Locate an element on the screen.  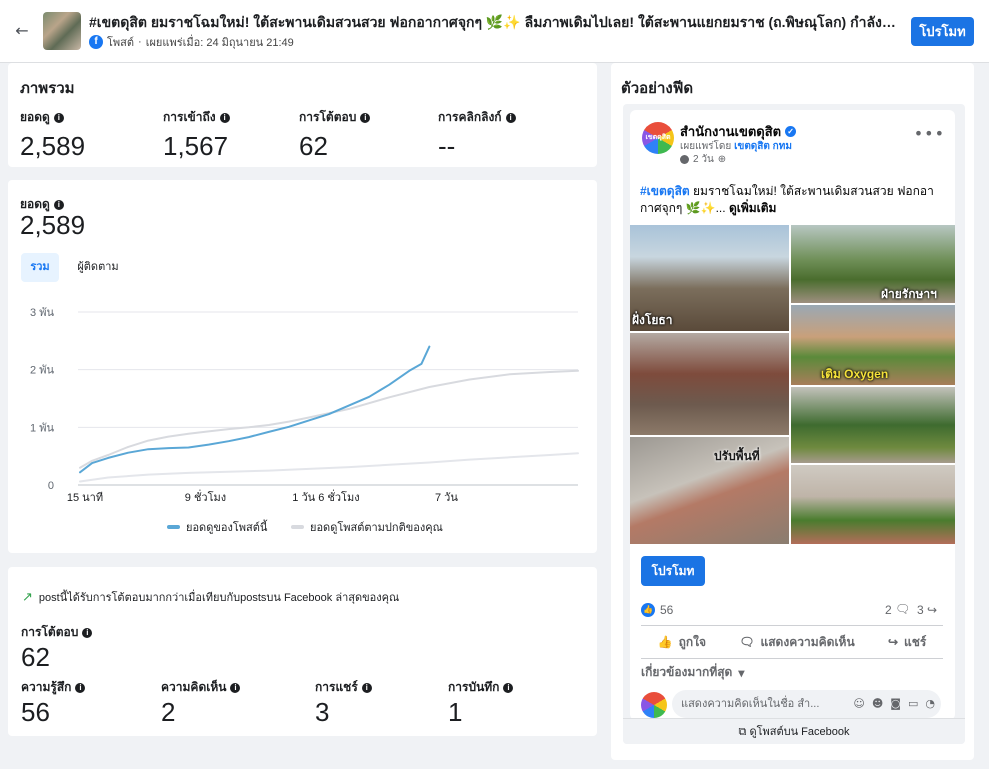
metric-label: ความคิดเห็น is located at coordinates (194, 687).